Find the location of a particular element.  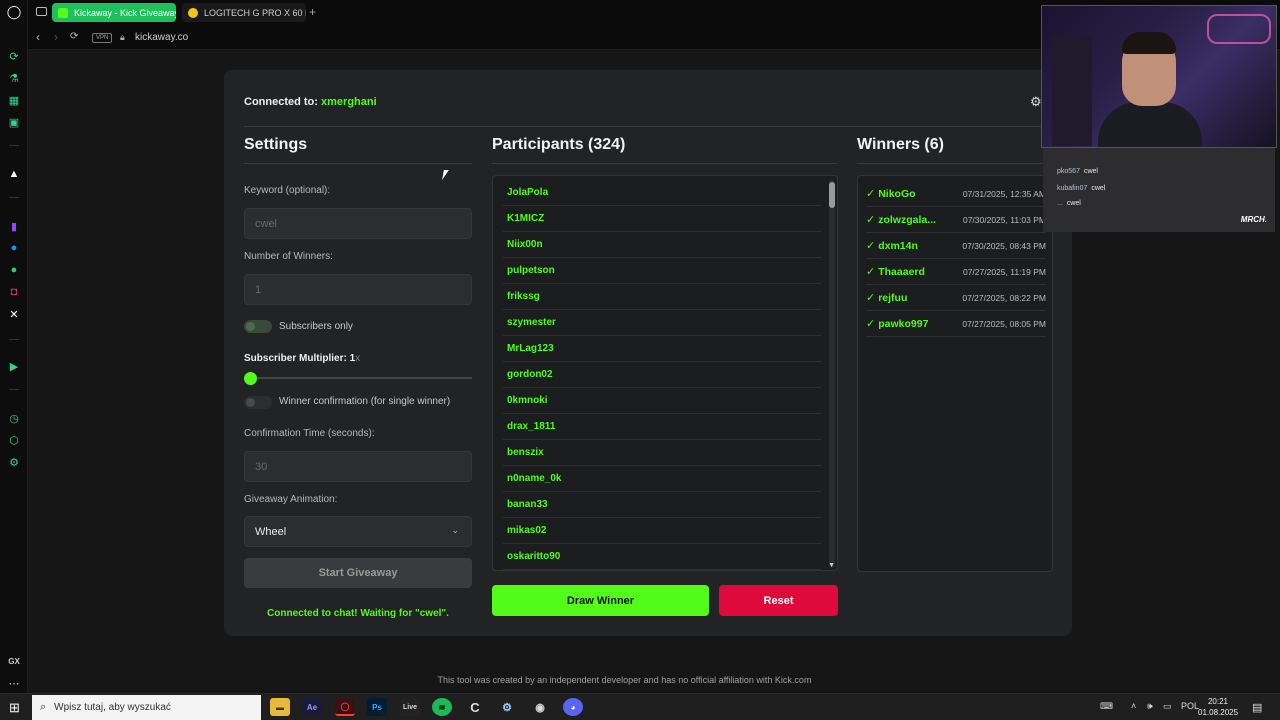

winners-count-label: Number of Winners: is located at coordinates (288, 256).